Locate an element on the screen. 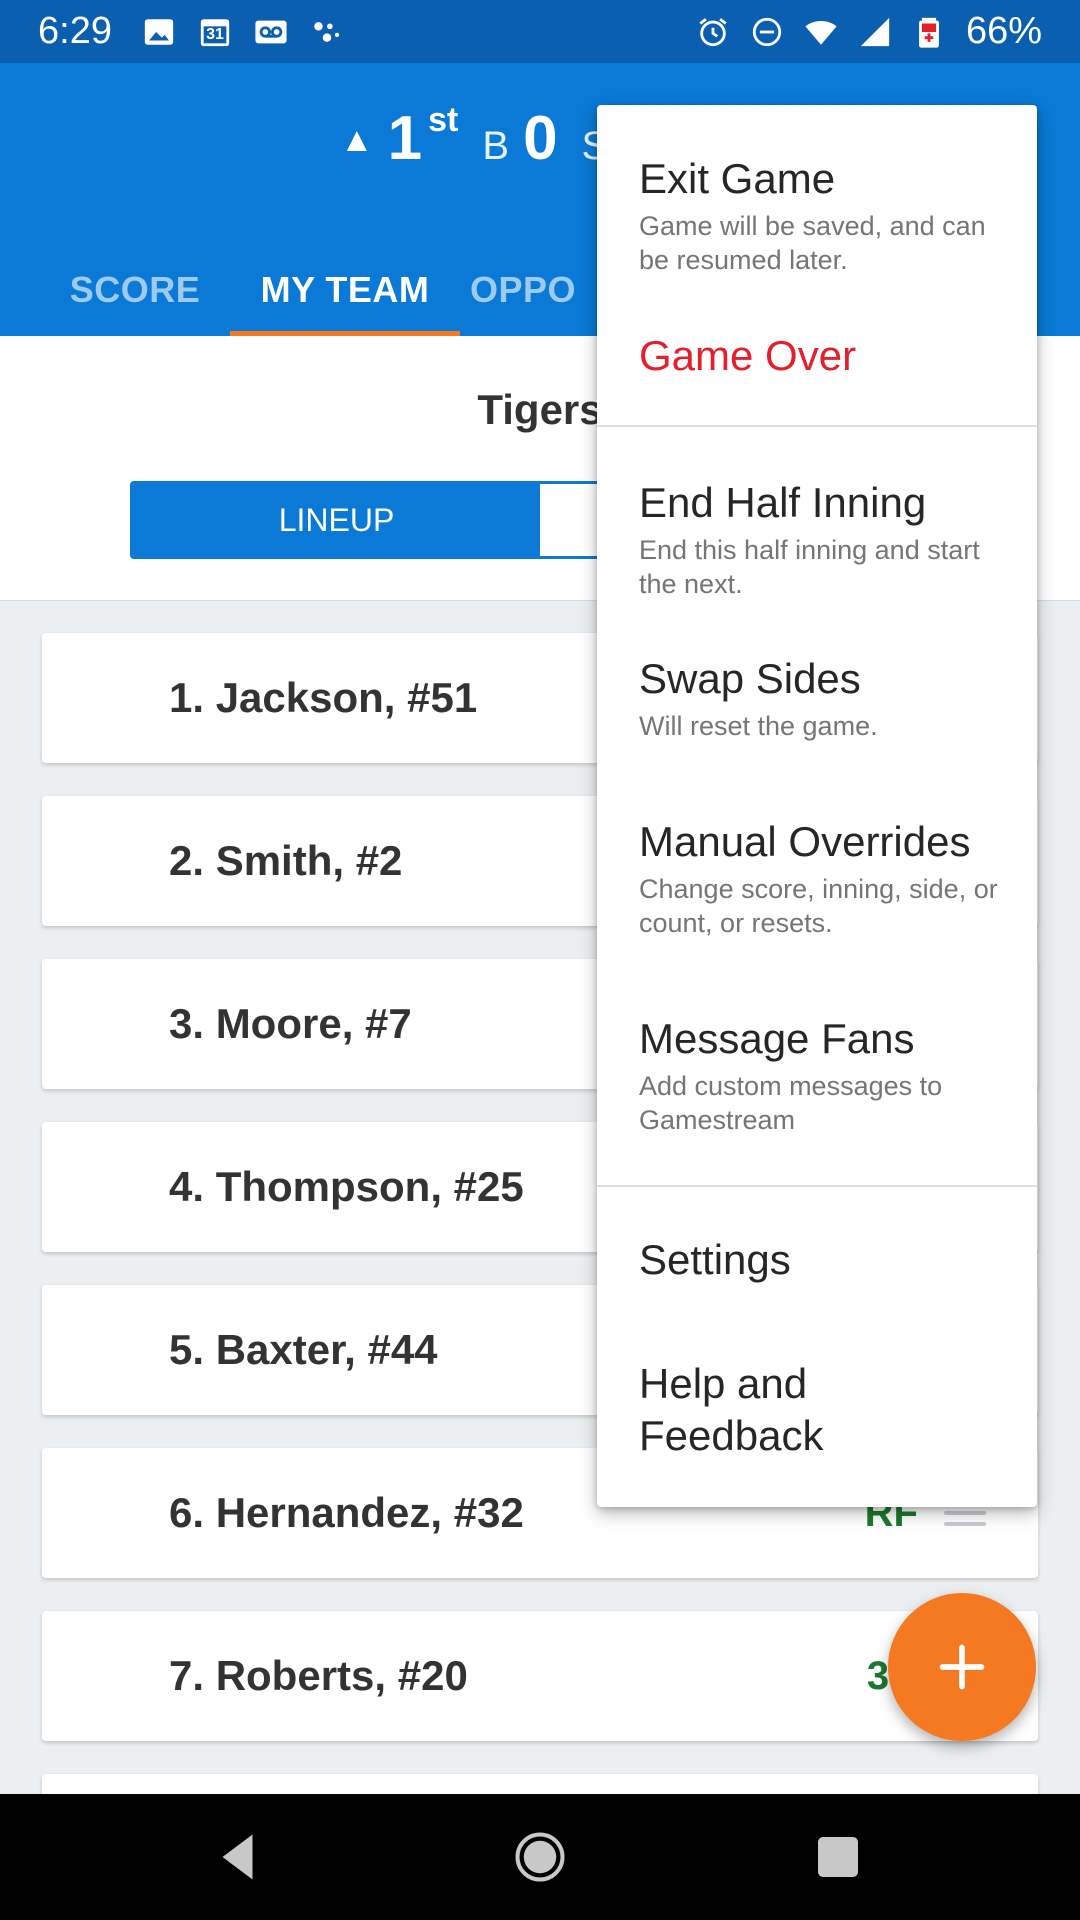  menu-item-game-over: Game Over is located at coordinates (829, 356).